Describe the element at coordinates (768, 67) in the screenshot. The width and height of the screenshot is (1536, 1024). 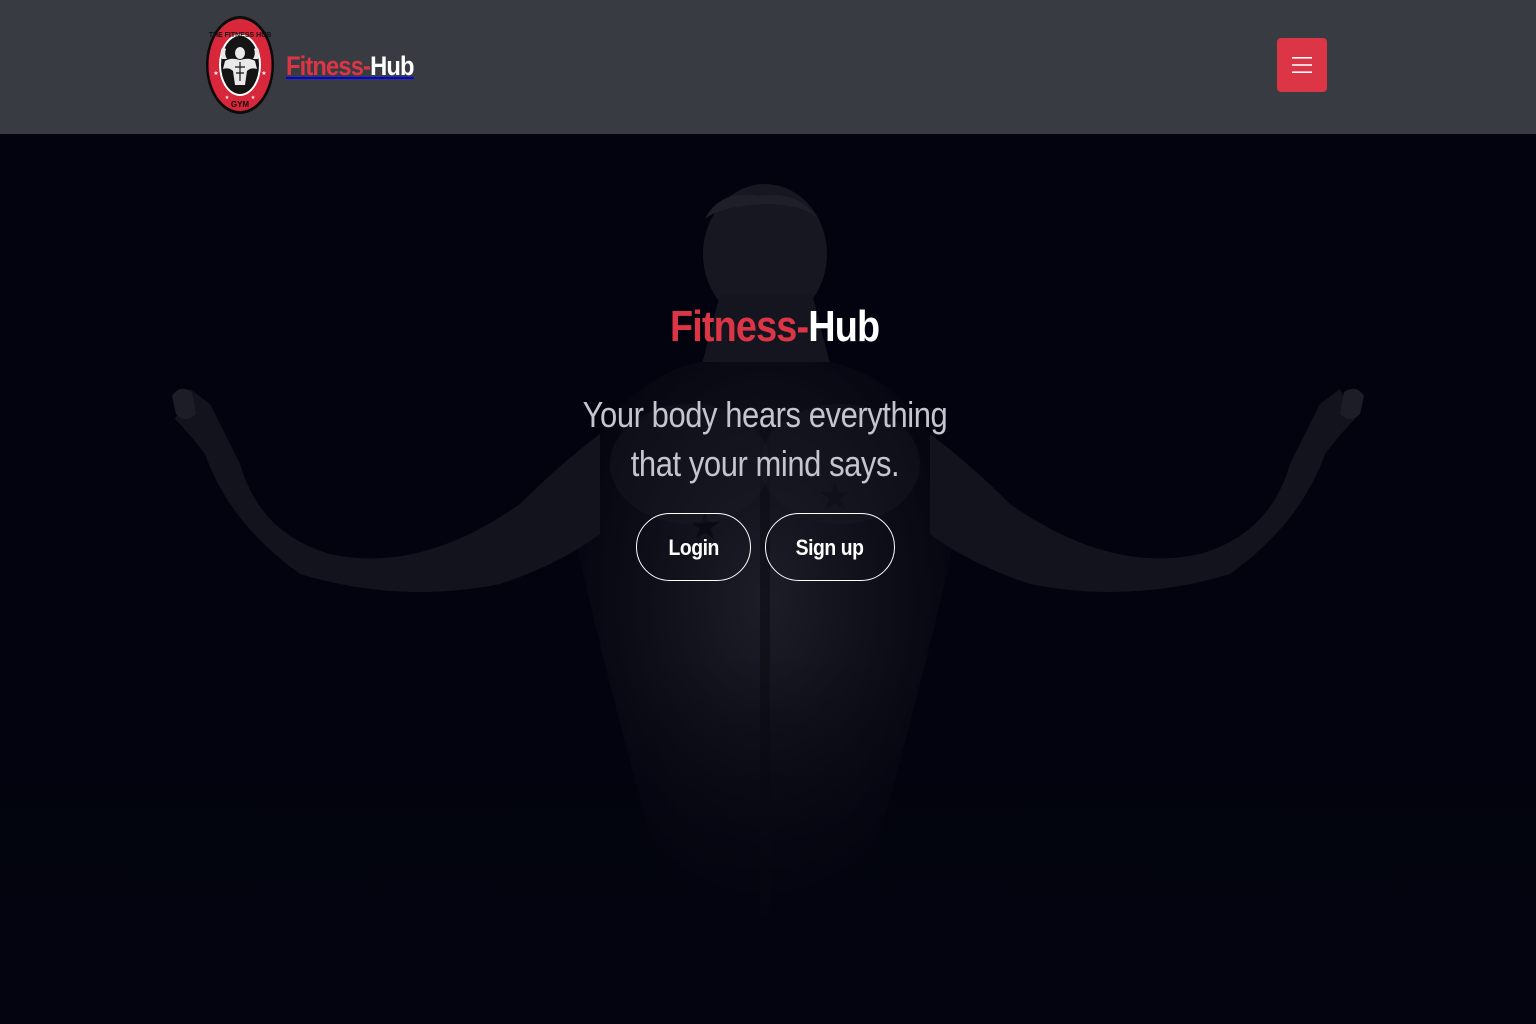
I see `navbar: THE FITNESS HUB GYM ★ ★ ★ ★ Fitness-Hub` at that location.